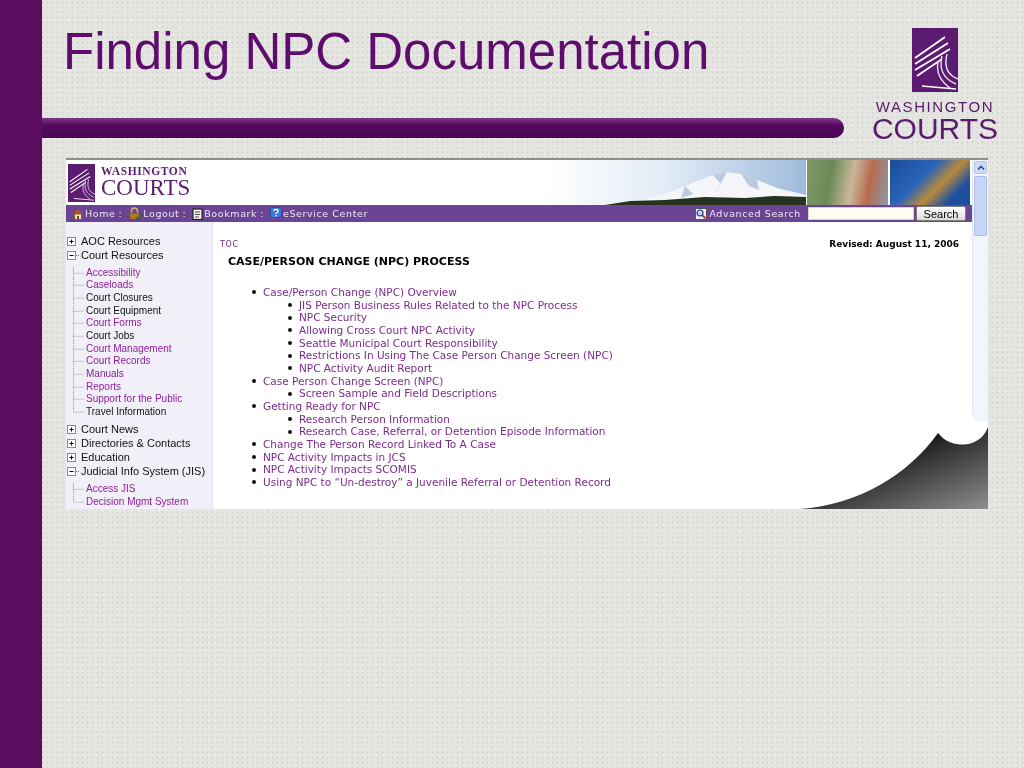 This screenshot has width=1024, height=768. I want to click on nav-link: Logout, so click(154, 213).